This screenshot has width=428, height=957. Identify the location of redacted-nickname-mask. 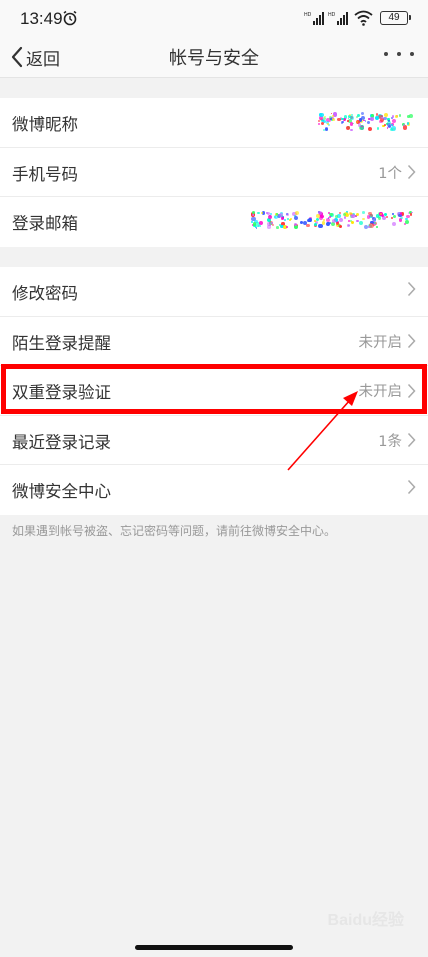
(366, 122).